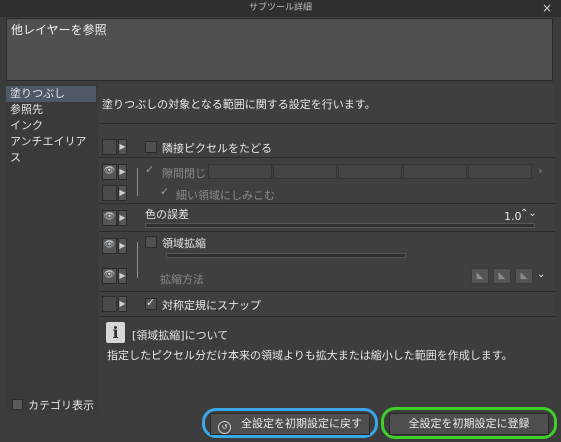 The image size is (561, 442). Describe the element at coordinates (224, 427) in the screenshot. I see `reset-icon: ↺` at that location.